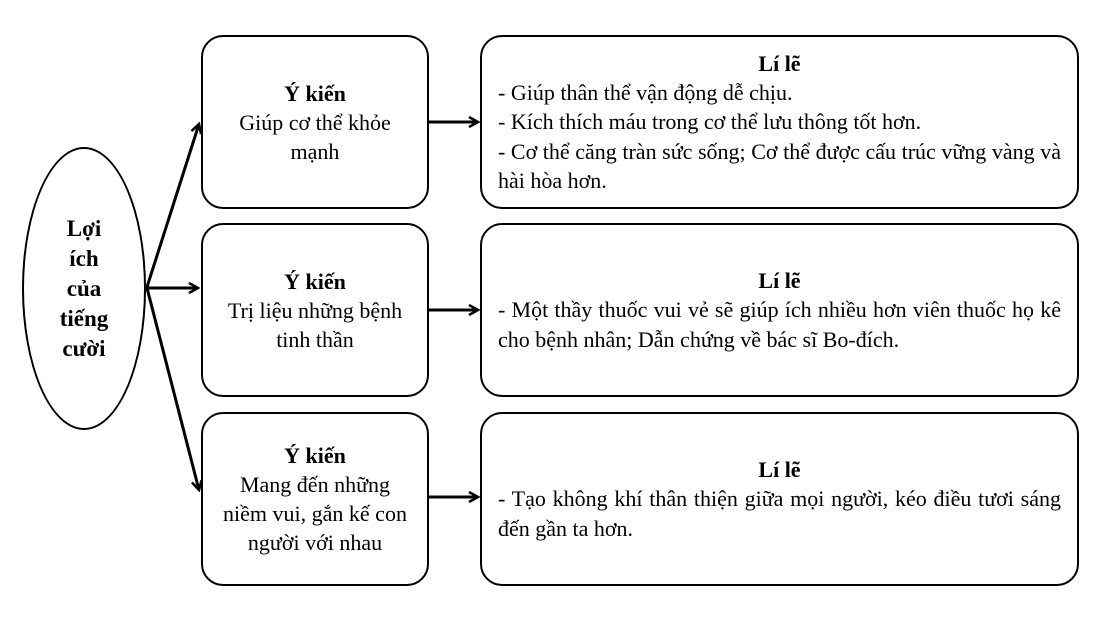  I want to click on opinion-box-1: Ý kiến Giúp cơ thể khỏe mạnh, so click(315, 122).